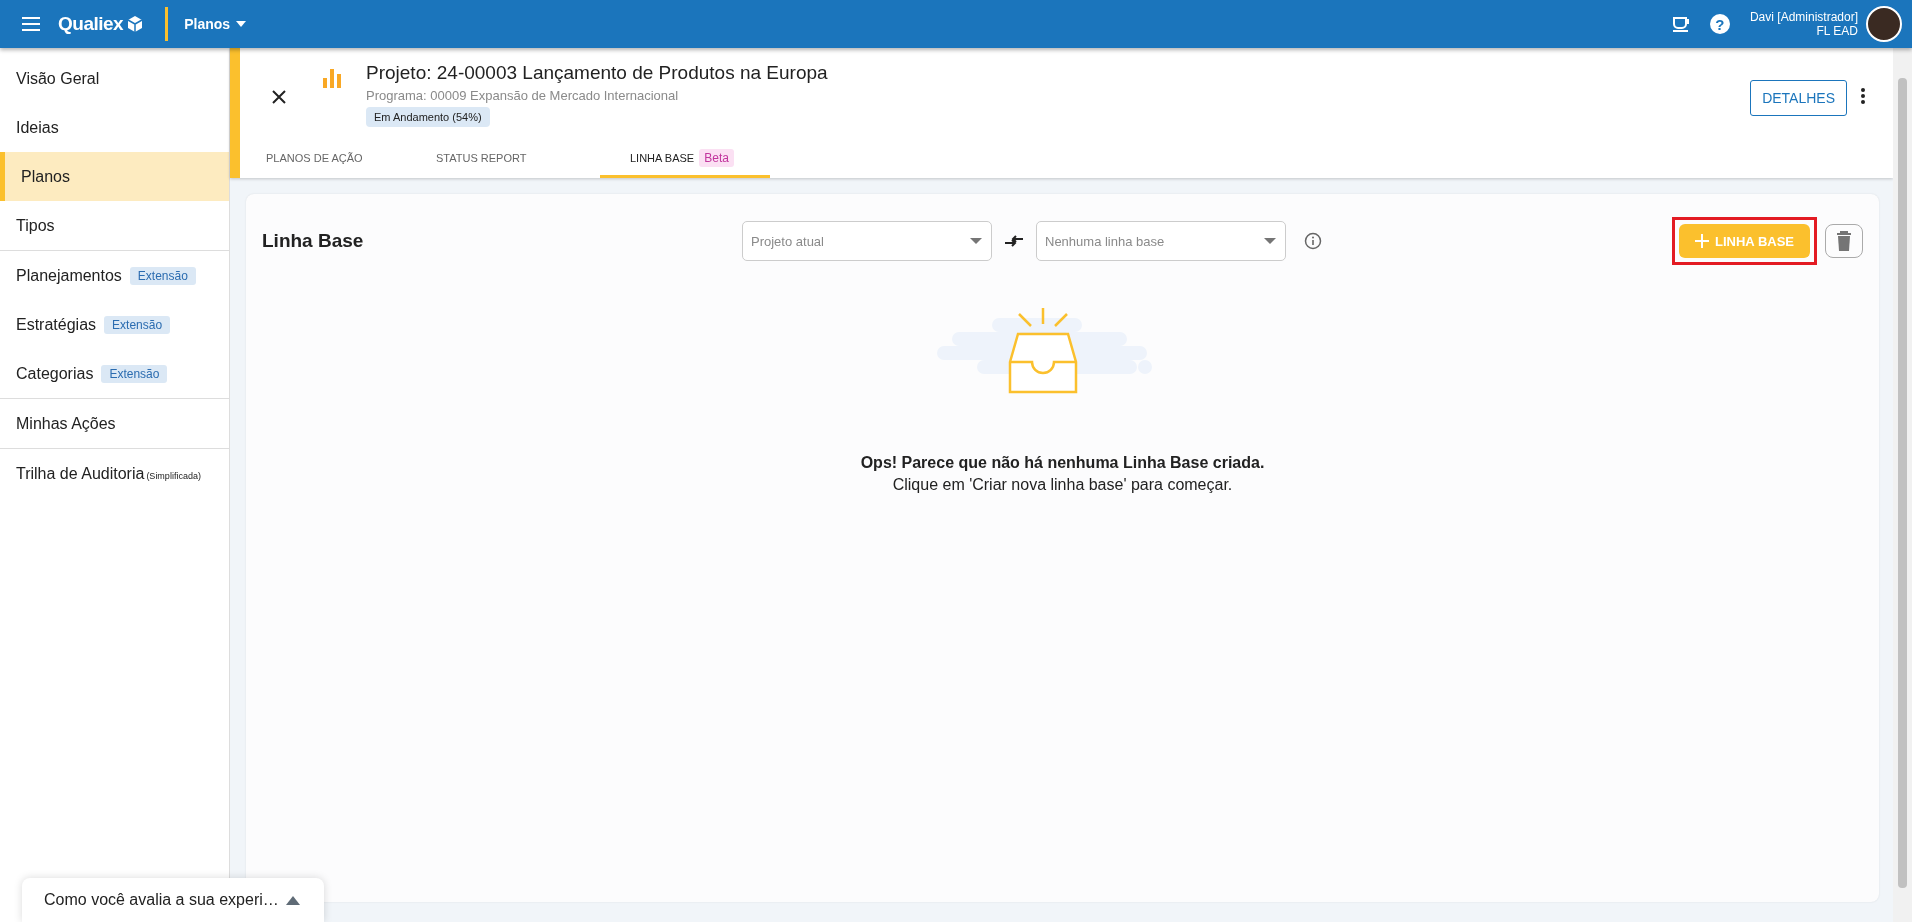  I want to click on select-field: Nenhuma linha base, so click(1161, 241).